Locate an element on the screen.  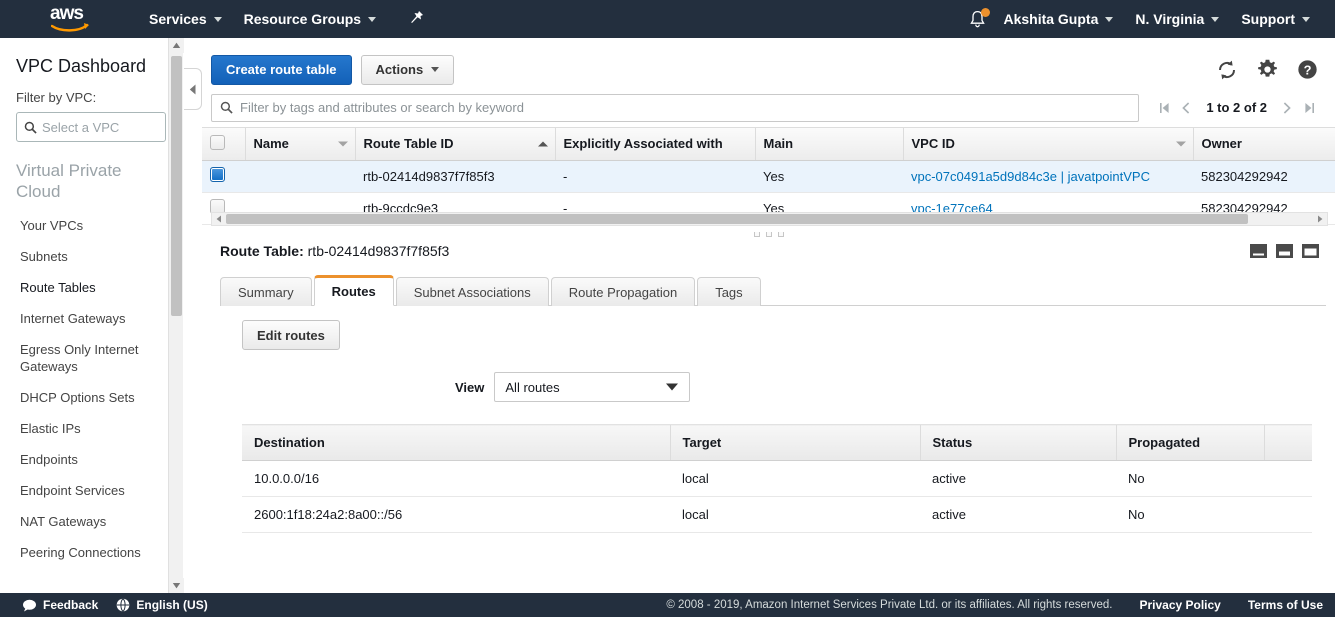
sidebar-item-endpoints: Endpoints is located at coordinates (91, 459).